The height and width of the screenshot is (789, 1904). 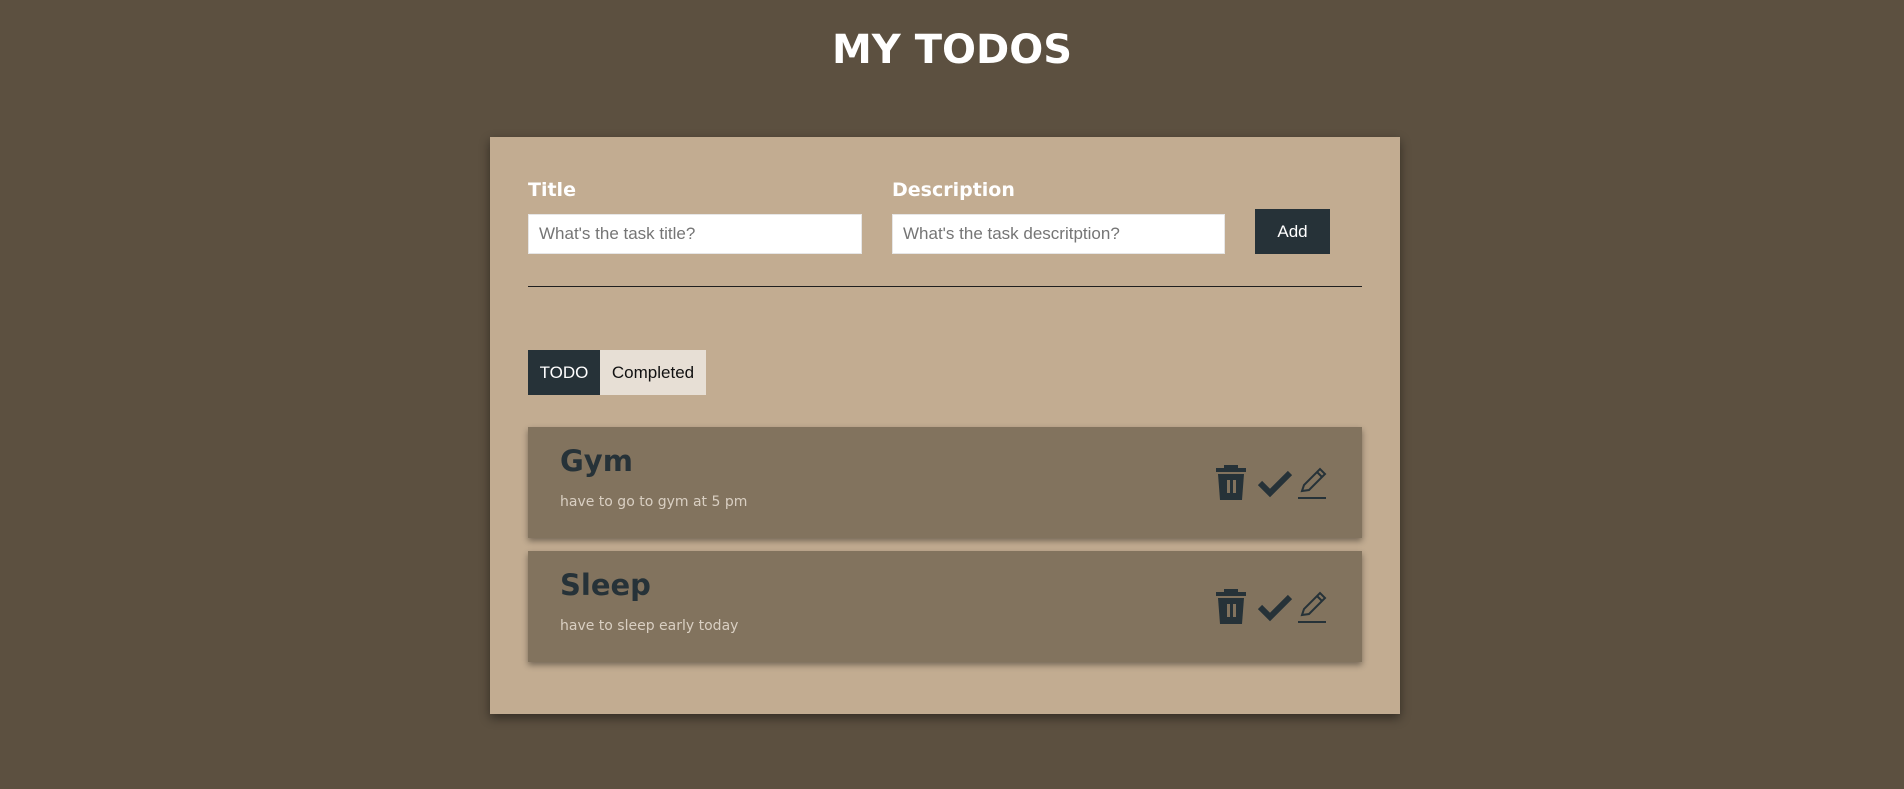 I want to click on tab-completed: Completed, so click(x=653, y=372).